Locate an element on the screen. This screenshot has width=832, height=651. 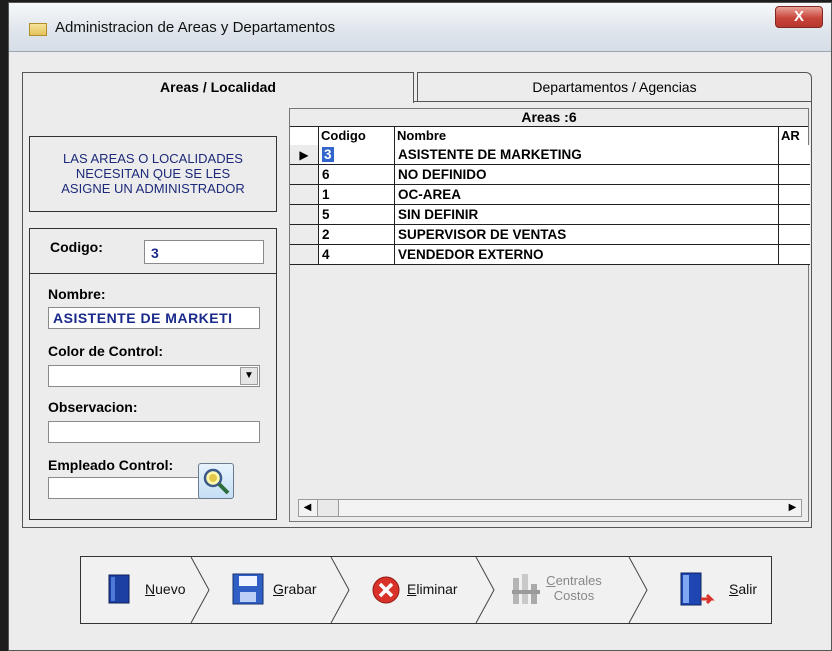
column-header-codigo: Codigo is located at coordinates (356, 136).